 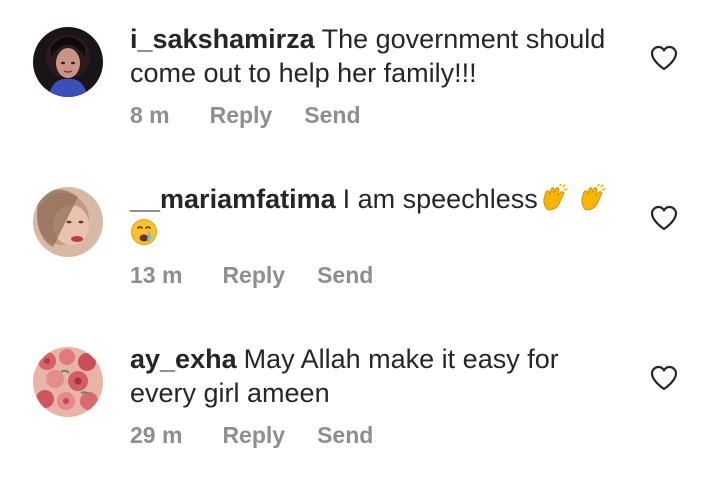 What do you see at coordinates (233, 199) in the screenshot?
I see `comment-username: __mariamfatima` at bounding box center [233, 199].